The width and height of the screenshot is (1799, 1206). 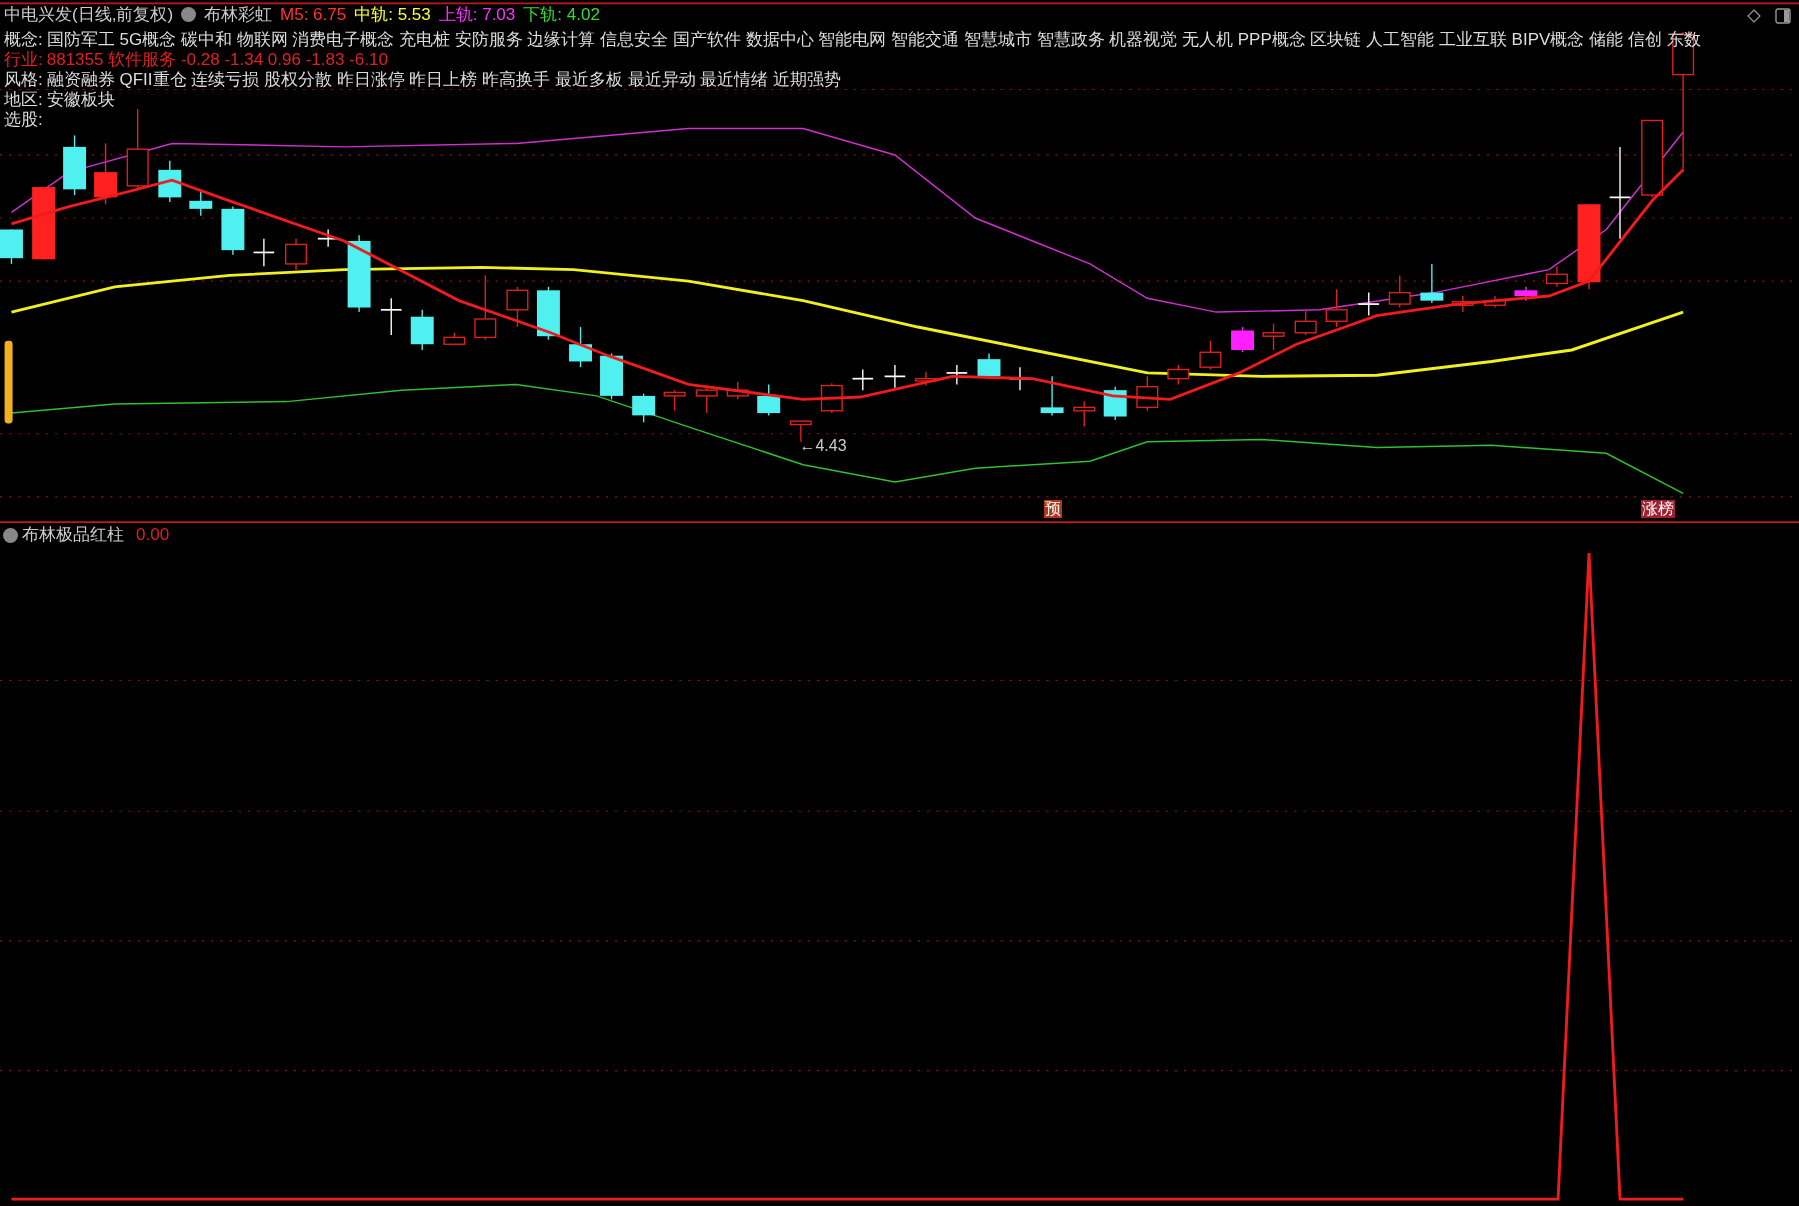 What do you see at coordinates (23, 60) in the screenshot?
I see `info-label: 行业:` at bounding box center [23, 60].